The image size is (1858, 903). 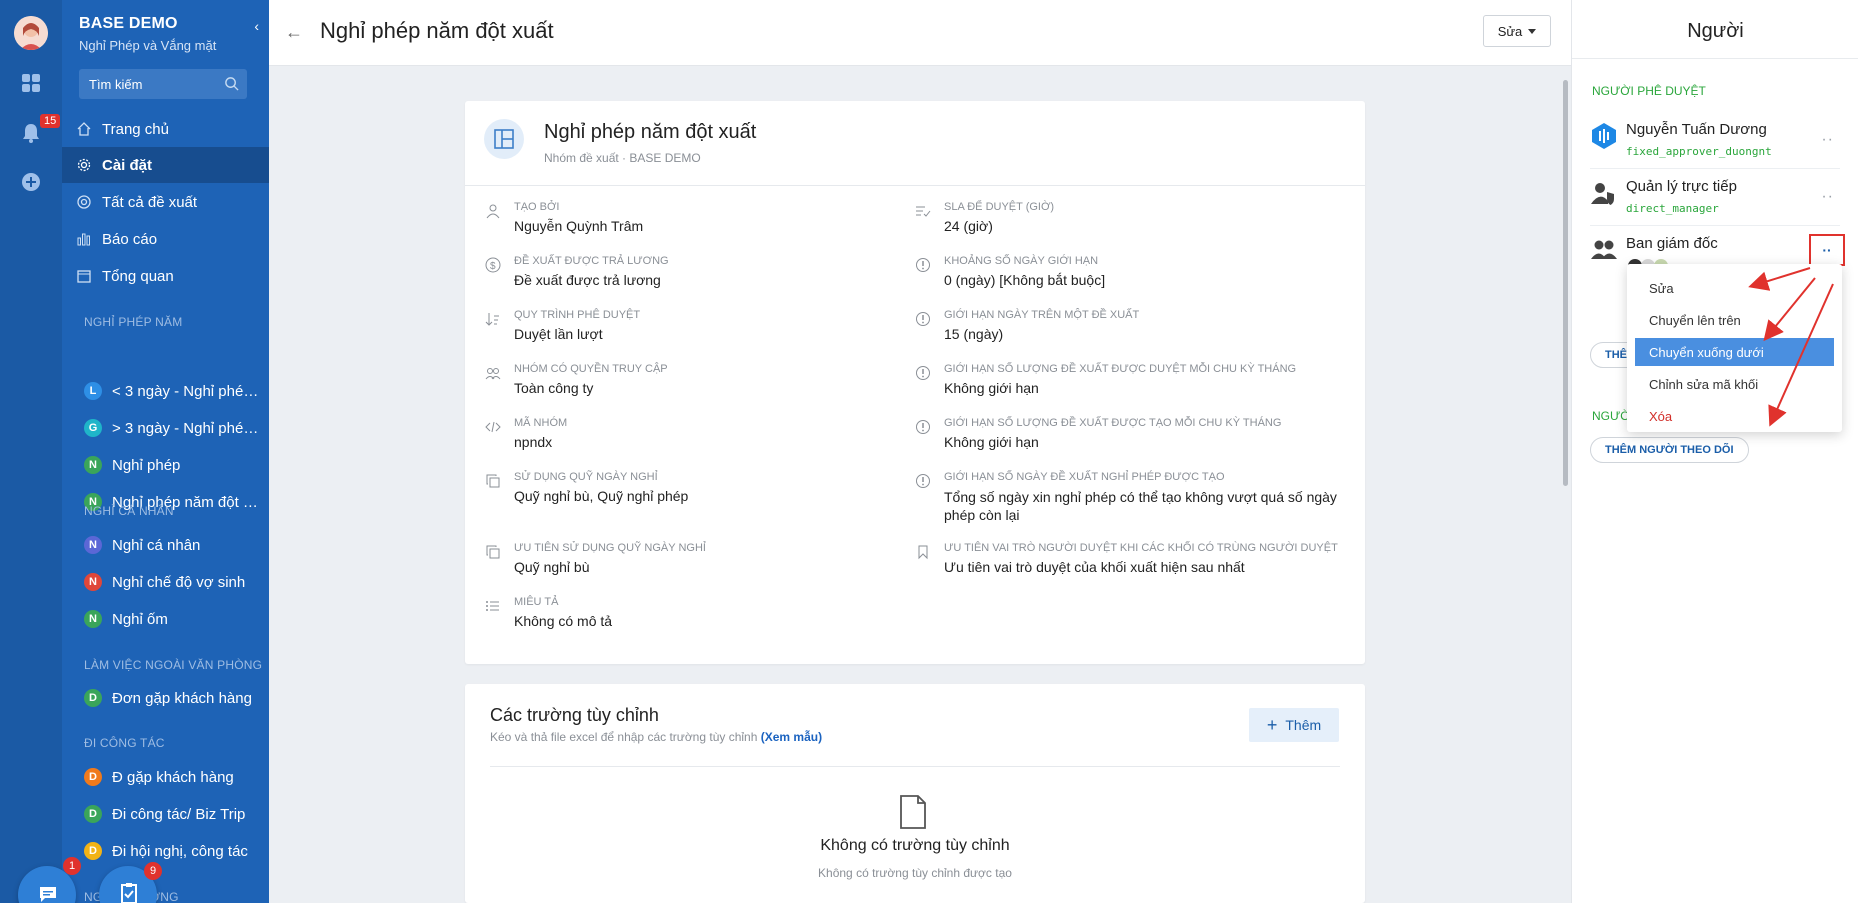 What do you see at coordinates (601, 496) in the screenshot?
I see `field-value: Quỹ nghỉ bù, Quỹ nghỉ phép` at bounding box center [601, 496].